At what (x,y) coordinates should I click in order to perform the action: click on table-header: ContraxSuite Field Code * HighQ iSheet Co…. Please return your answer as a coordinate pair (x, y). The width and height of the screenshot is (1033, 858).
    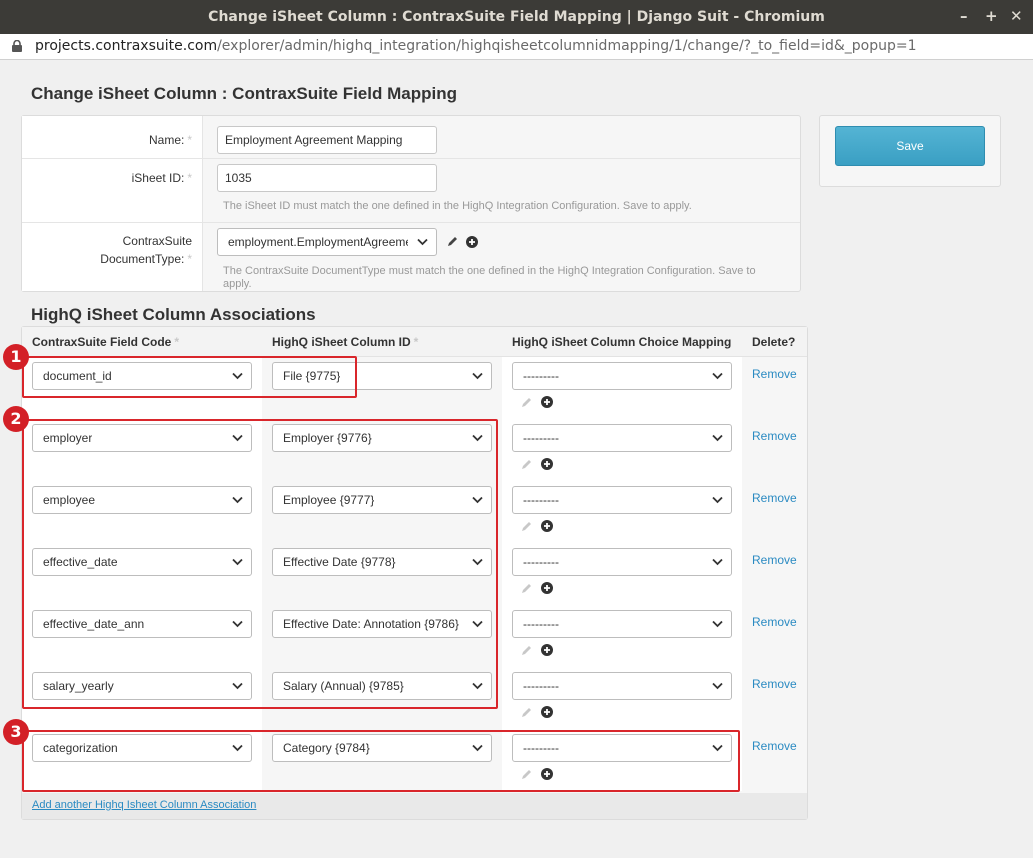
    Looking at the image, I should click on (414, 342).